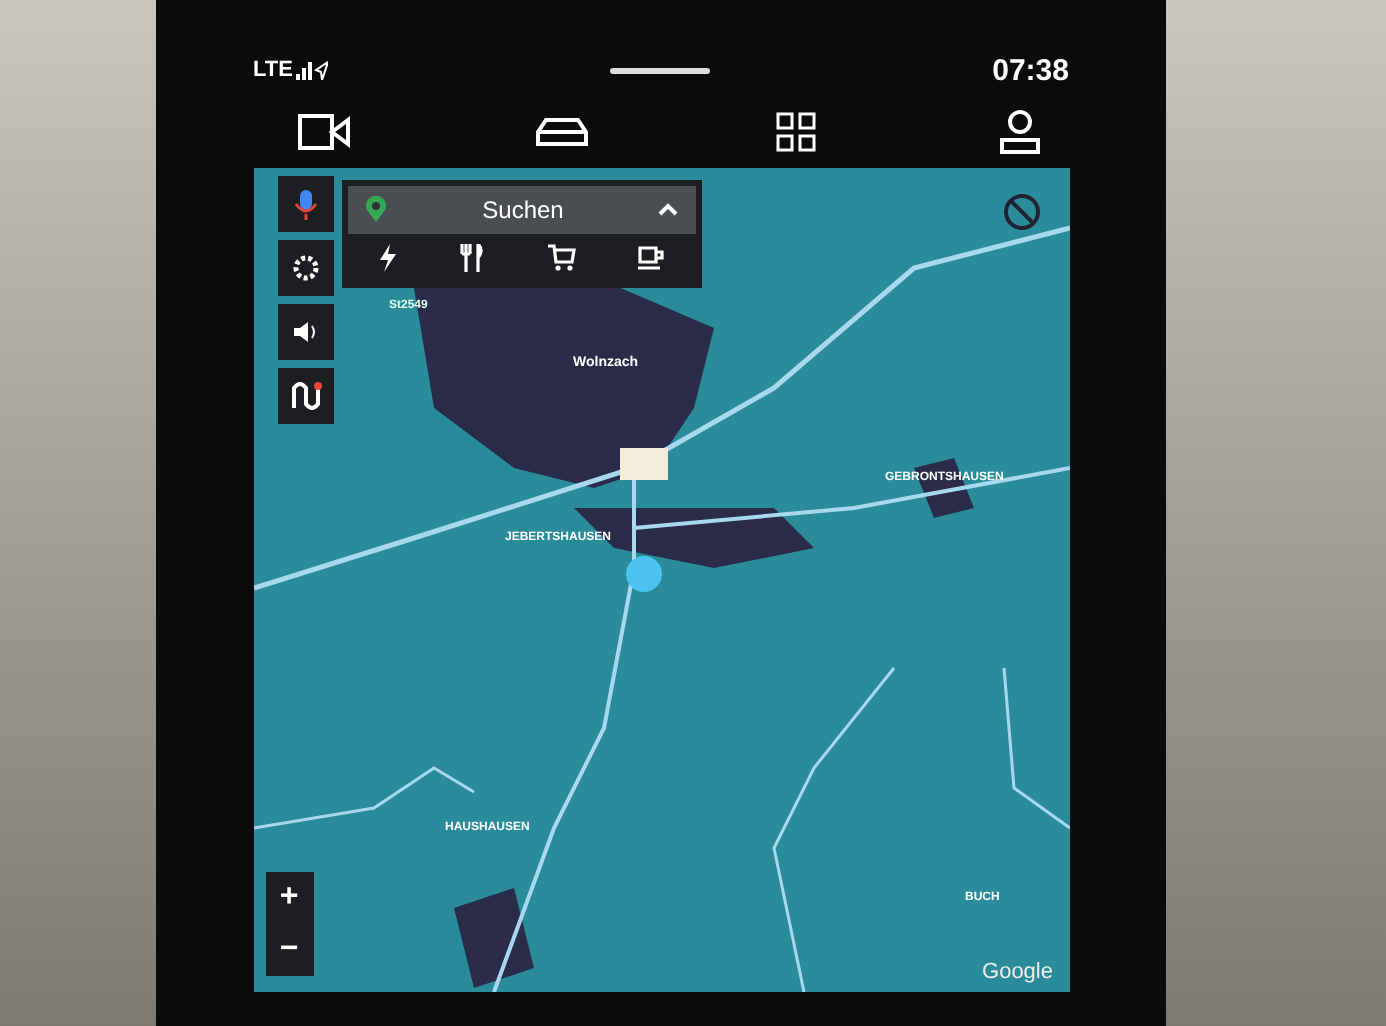 The height and width of the screenshot is (1026, 1386). Describe the element at coordinates (305, 204) in the screenshot. I see `microphone-icon` at that location.